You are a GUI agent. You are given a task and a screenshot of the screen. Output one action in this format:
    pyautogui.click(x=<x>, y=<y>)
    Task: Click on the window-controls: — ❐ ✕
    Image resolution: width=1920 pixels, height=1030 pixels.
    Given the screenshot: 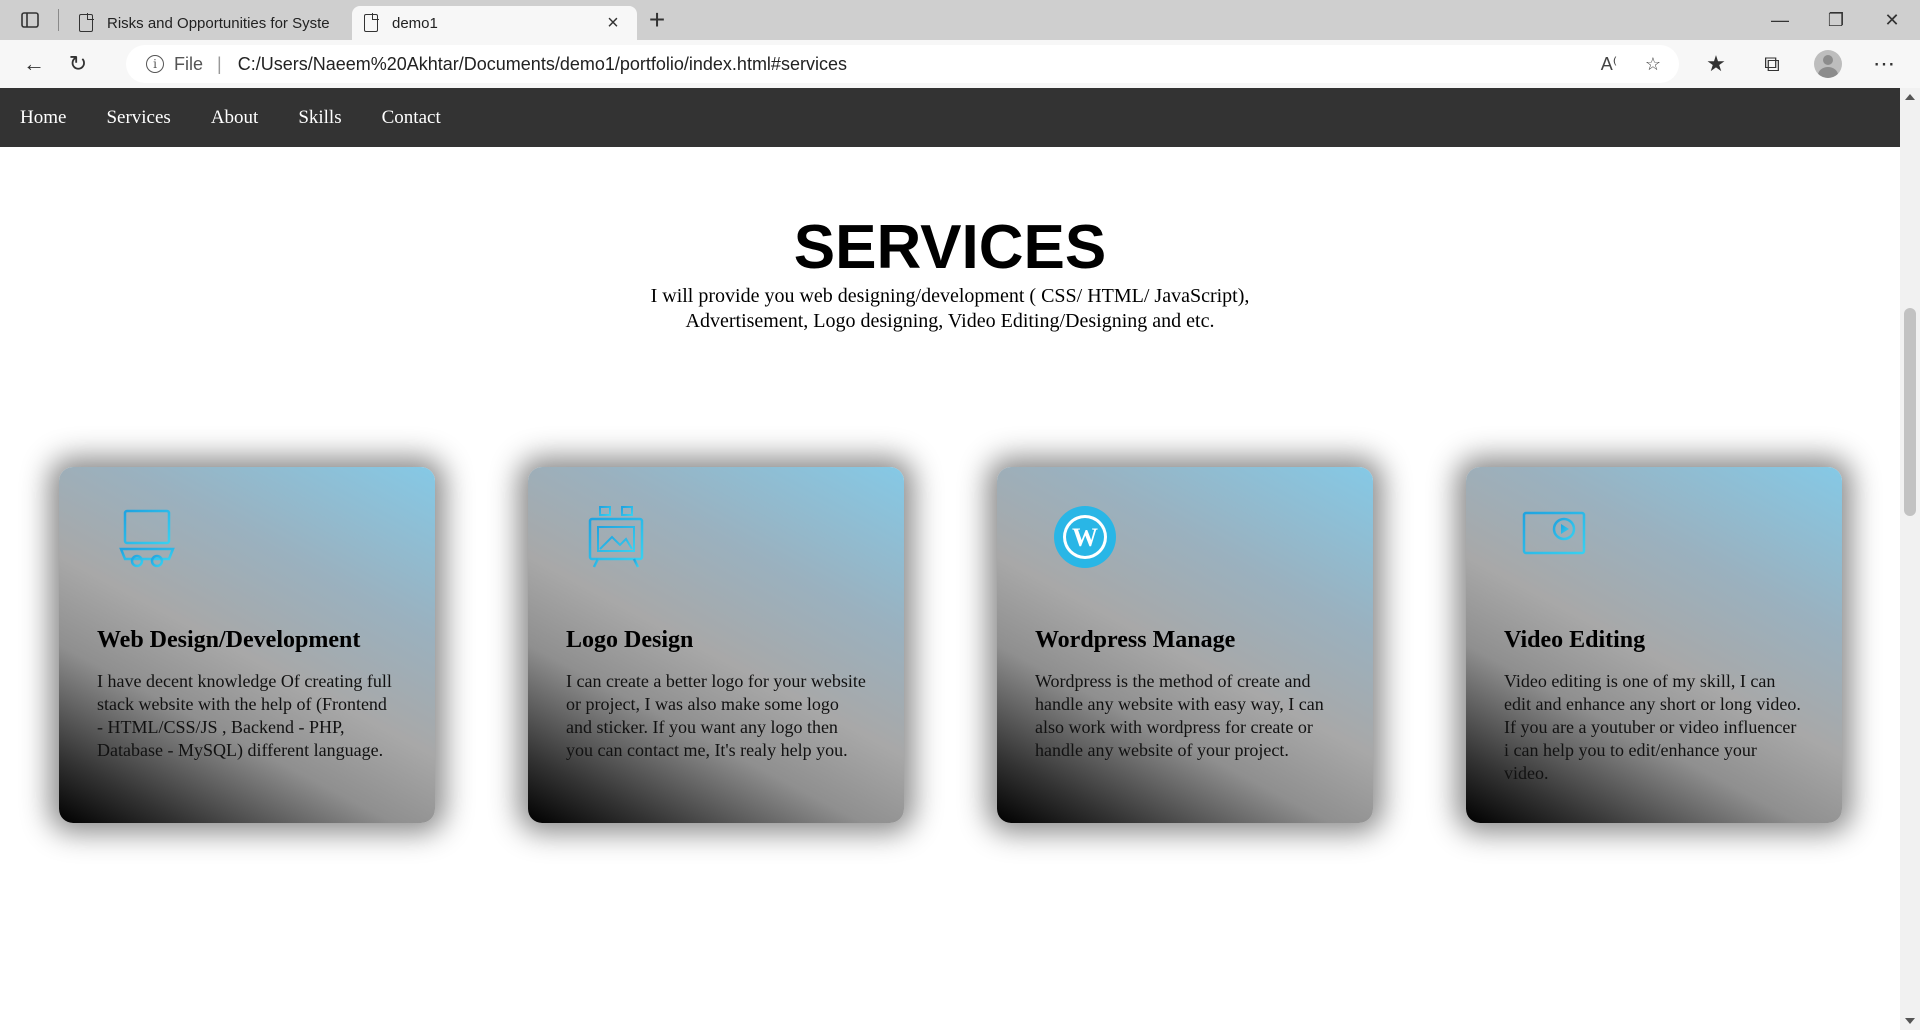 What is the action you would take?
    pyautogui.click(x=1836, y=20)
    